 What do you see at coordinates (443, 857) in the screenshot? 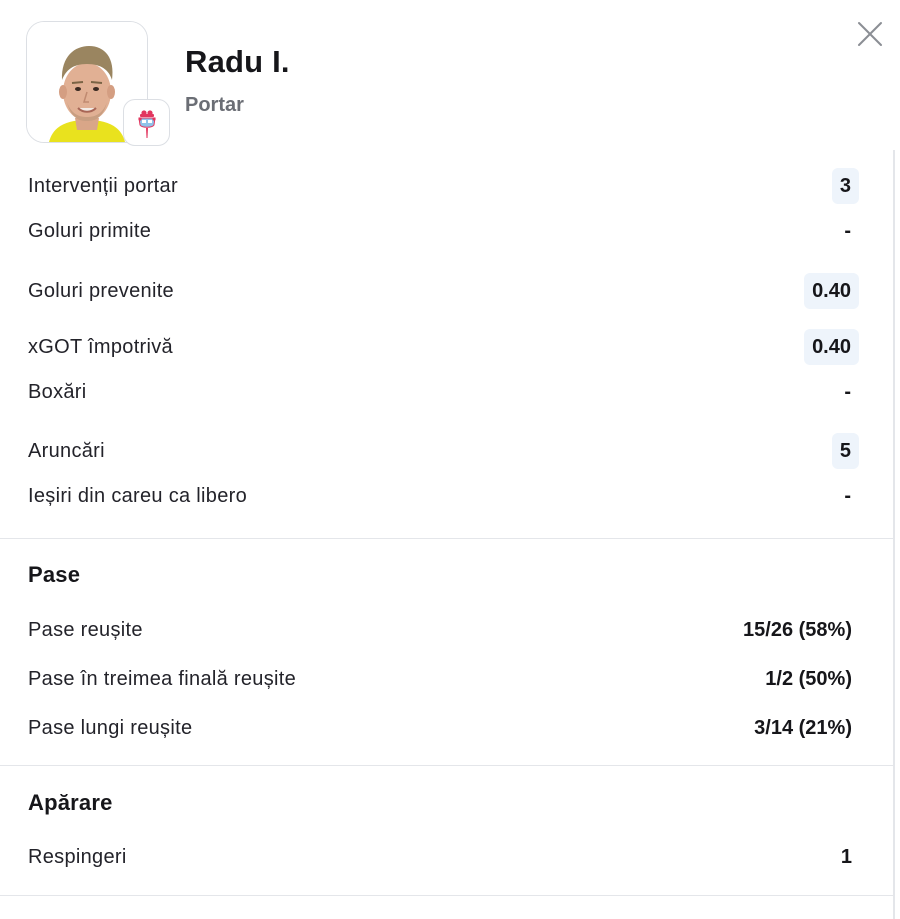
I see `stat-row-clearances: Respingeri 1` at bounding box center [443, 857].